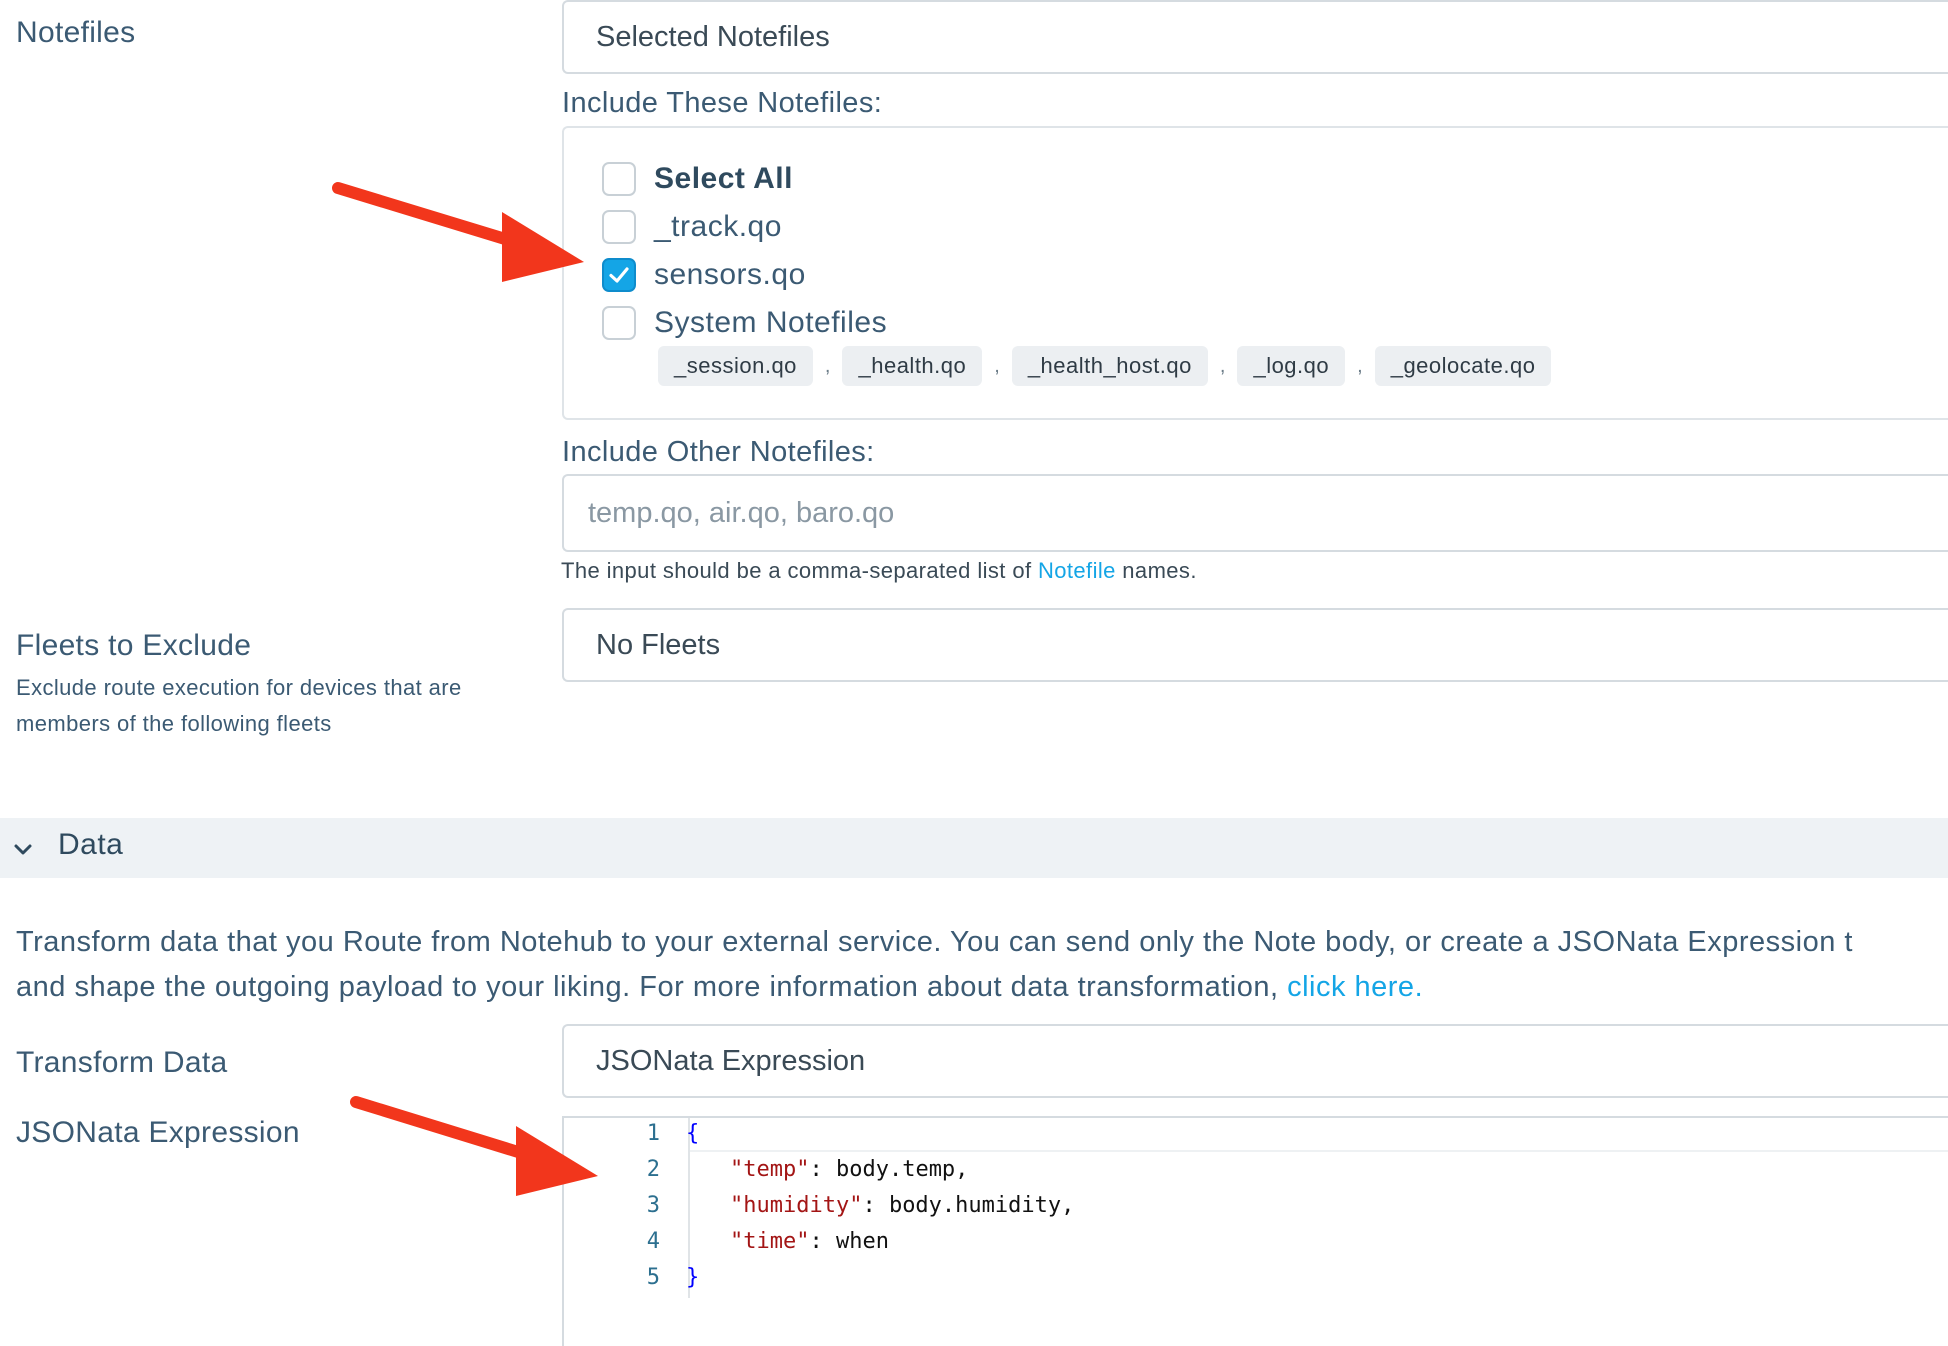 This screenshot has height=1346, width=1948. Describe the element at coordinates (713, 36) in the screenshot. I see `notefiles-select-value: Selected Notefiles` at that location.